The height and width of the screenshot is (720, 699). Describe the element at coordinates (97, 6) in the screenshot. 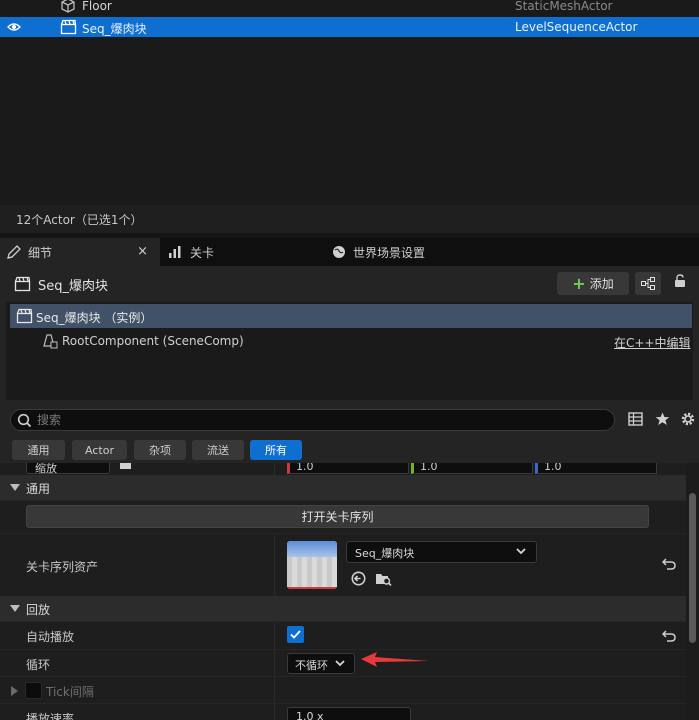

I see `outliner-row-name: Floor` at that location.